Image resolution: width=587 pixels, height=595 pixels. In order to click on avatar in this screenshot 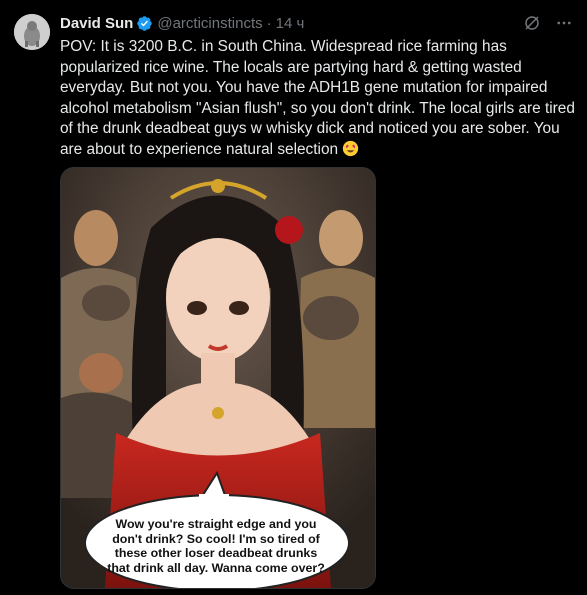, I will do `click(32, 32)`.